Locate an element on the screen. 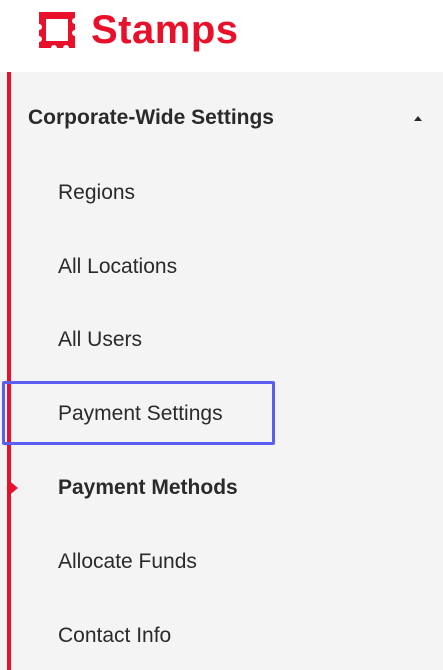 Image resolution: width=443 pixels, height=670 pixels. section-title: Corporate-Wide Settings is located at coordinates (151, 117).